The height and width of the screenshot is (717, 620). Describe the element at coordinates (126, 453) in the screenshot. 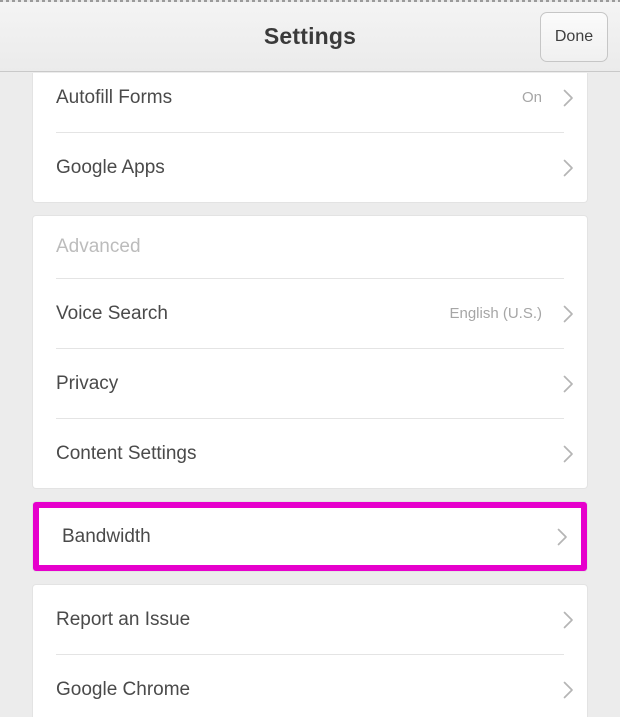

I see `settings-row-label: Content Settings` at that location.